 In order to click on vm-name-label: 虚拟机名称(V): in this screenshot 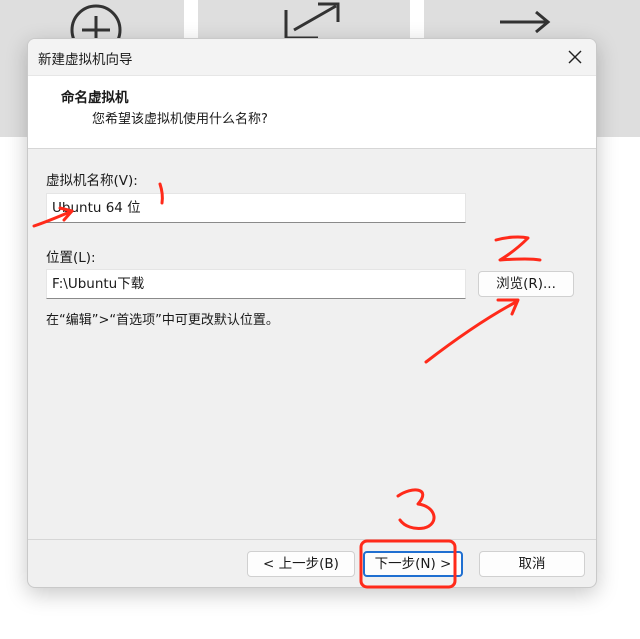, I will do `click(92, 181)`.